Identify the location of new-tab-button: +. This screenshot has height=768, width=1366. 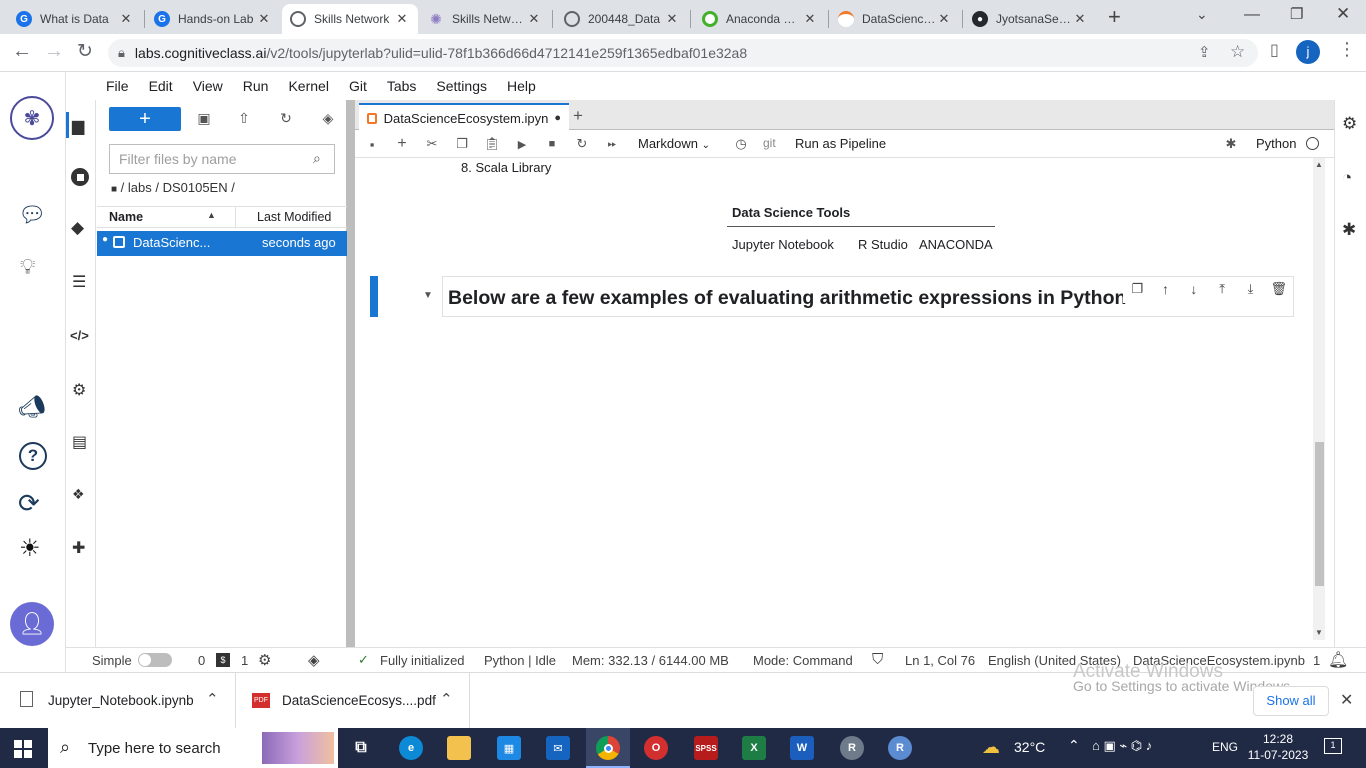
(1114, 17).